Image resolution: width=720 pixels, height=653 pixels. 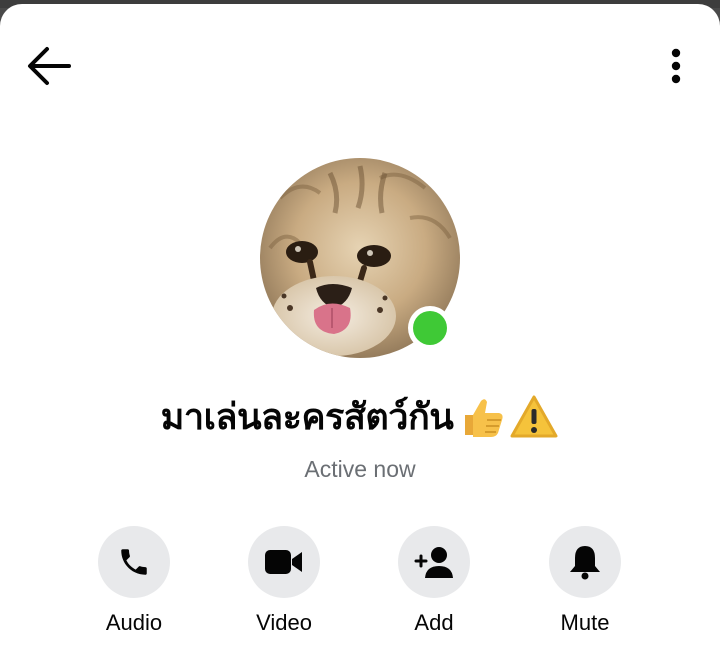 What do you see at coordinates (360, 469) in the screenshot?
I see `active-status: Active now` at bounding box center [360, 469].